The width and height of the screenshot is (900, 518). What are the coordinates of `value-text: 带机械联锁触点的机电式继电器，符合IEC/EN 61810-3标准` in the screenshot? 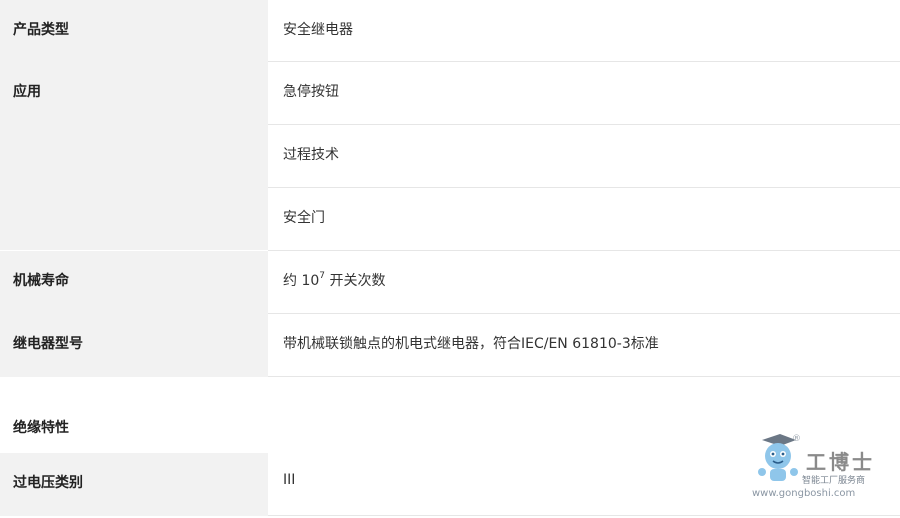 It's located at (471, 344).